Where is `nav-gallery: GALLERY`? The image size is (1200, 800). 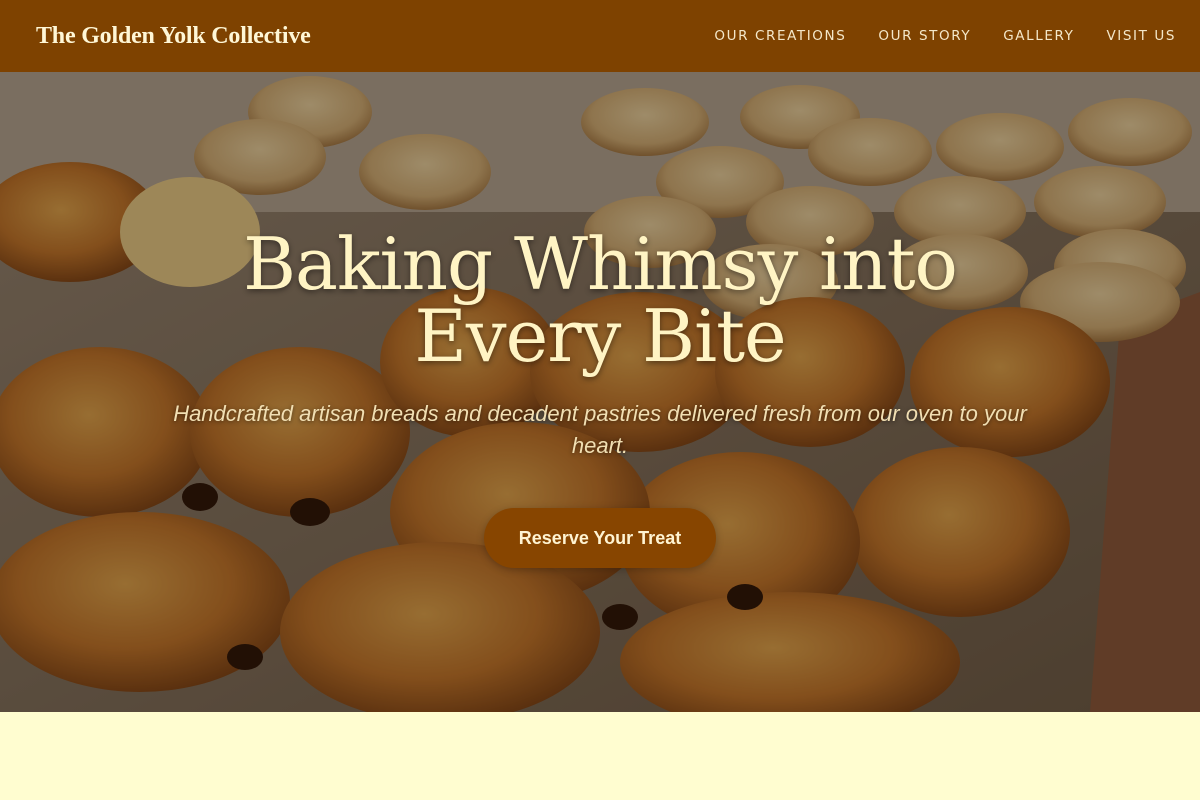 nav-gallery: GALLERY is located at coordinates (1038, 36).